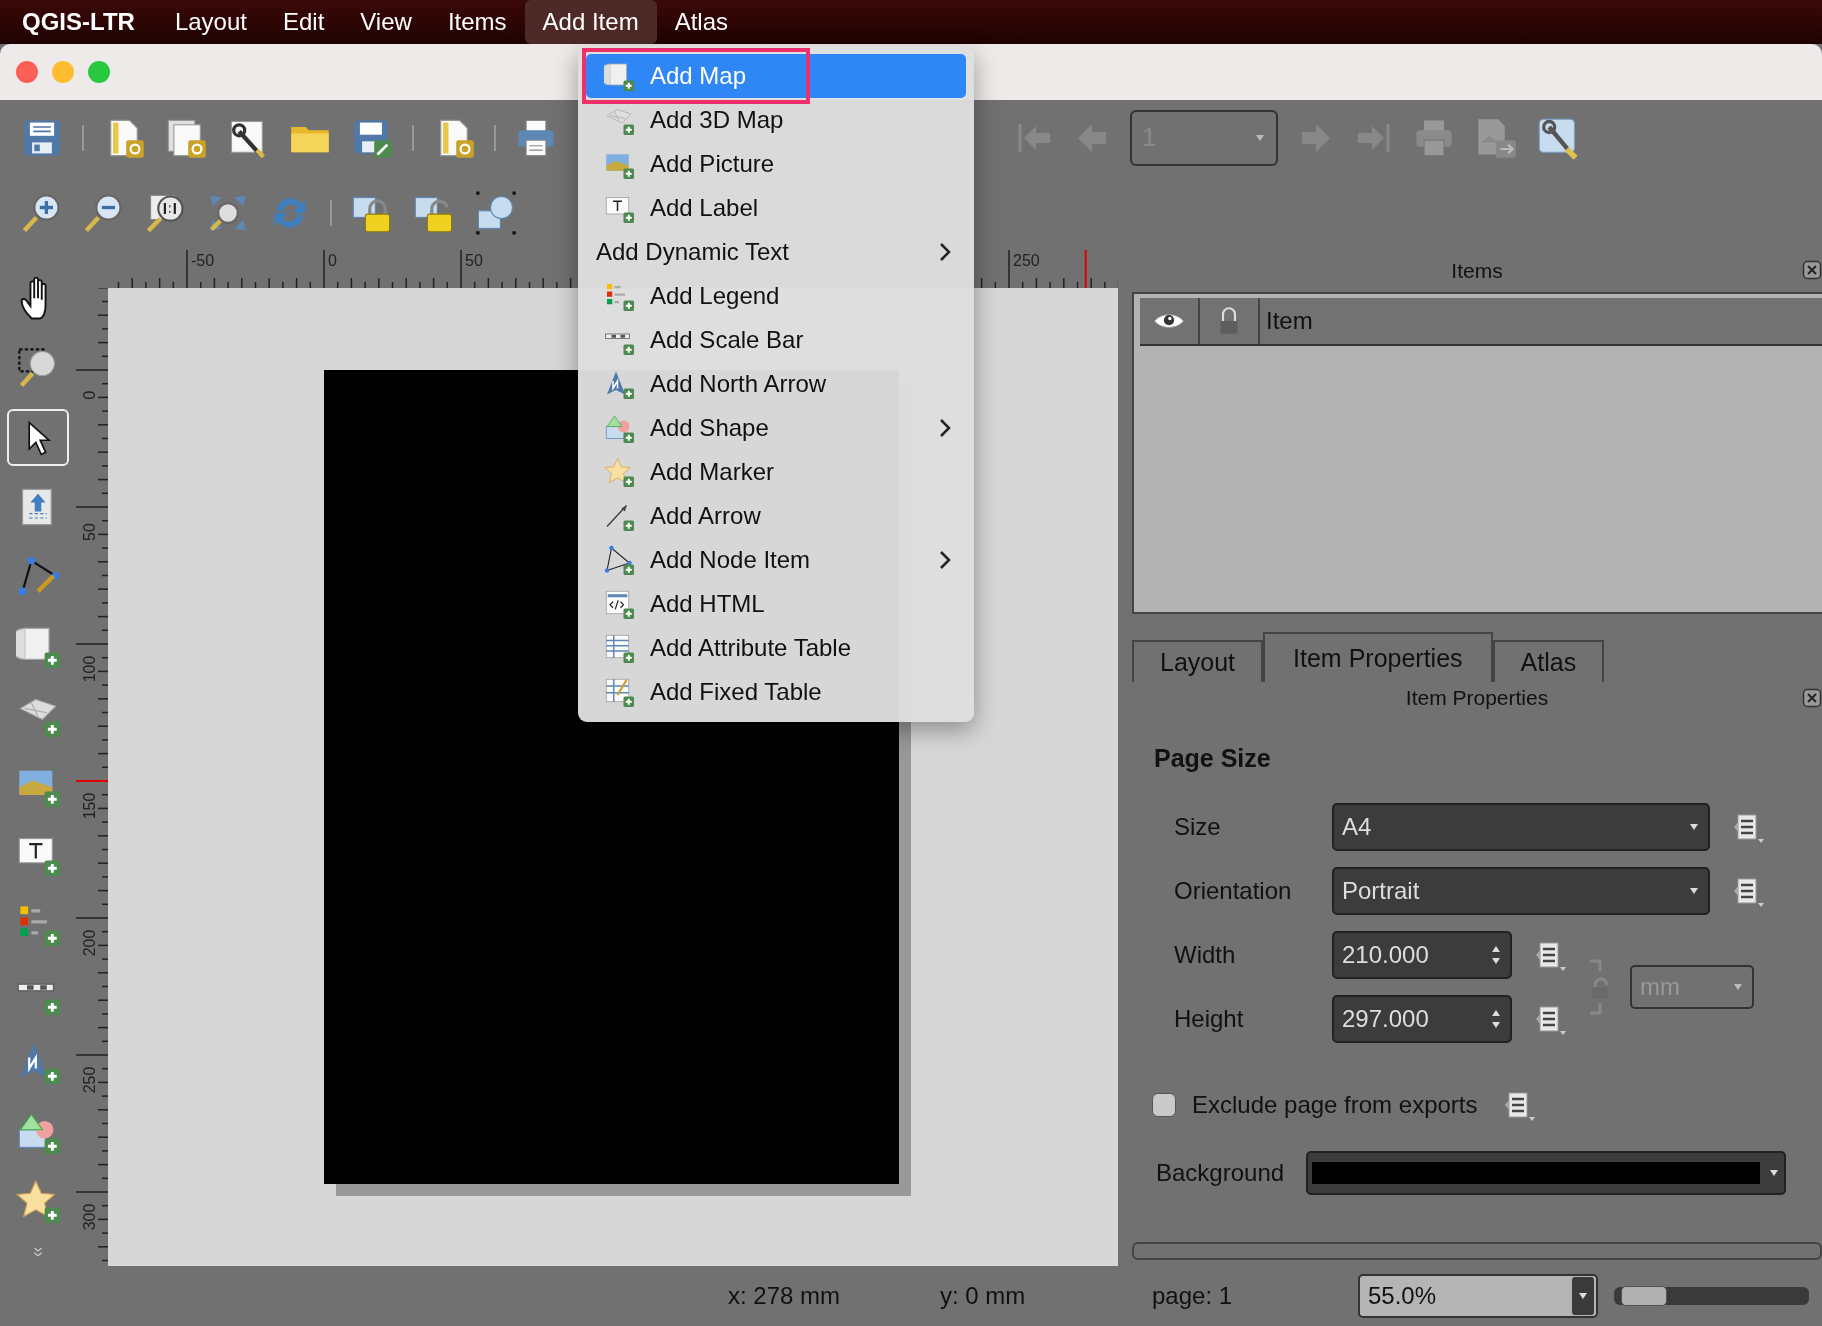 The image size is (1822, 1326). I want to click on tab: Atlas, so click(1548, 661).